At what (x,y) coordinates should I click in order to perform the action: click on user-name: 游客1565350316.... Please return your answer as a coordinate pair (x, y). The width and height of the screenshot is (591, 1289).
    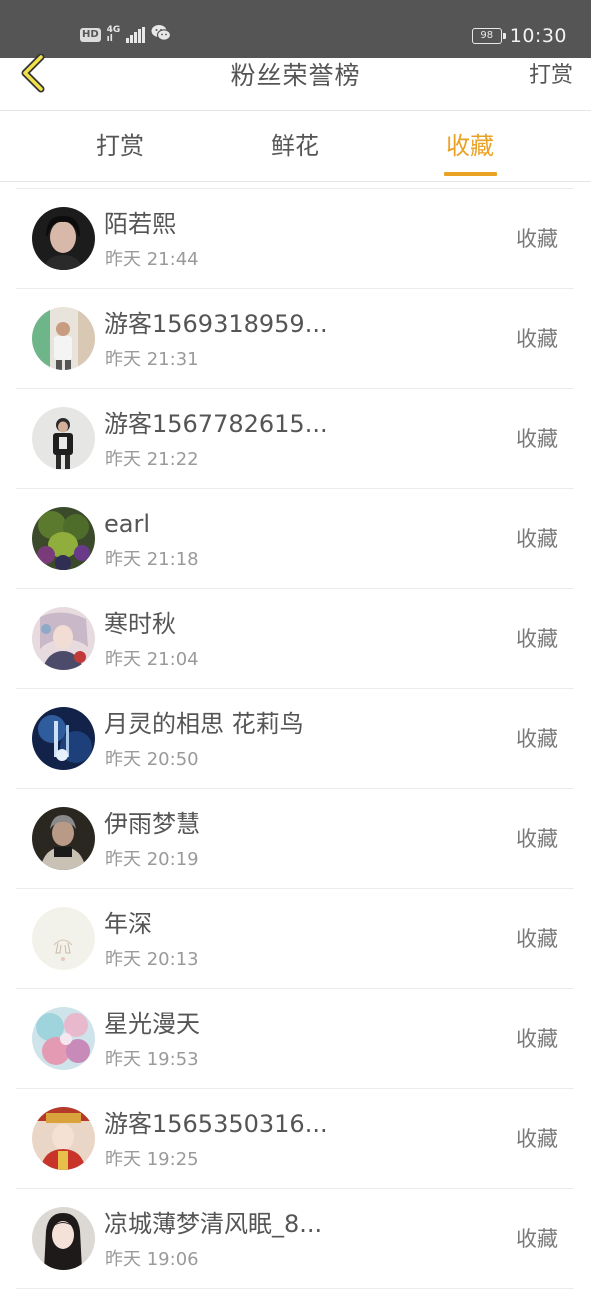
    Looking at the image, I should click on (216, 1124).